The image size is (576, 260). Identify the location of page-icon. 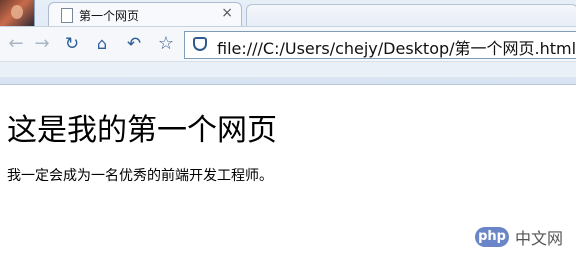
(67, 15).